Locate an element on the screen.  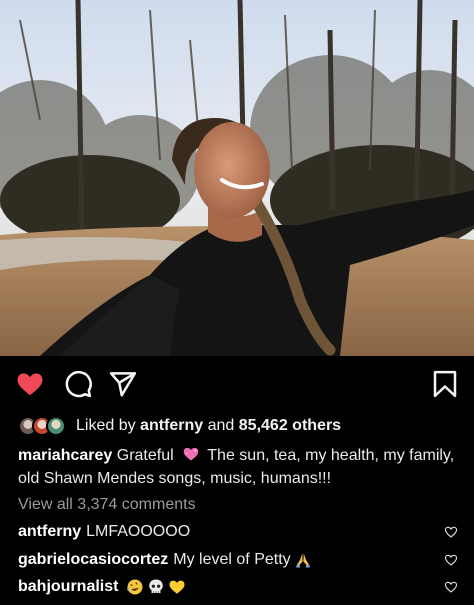
comment-button is located at coordinates (78, 384).